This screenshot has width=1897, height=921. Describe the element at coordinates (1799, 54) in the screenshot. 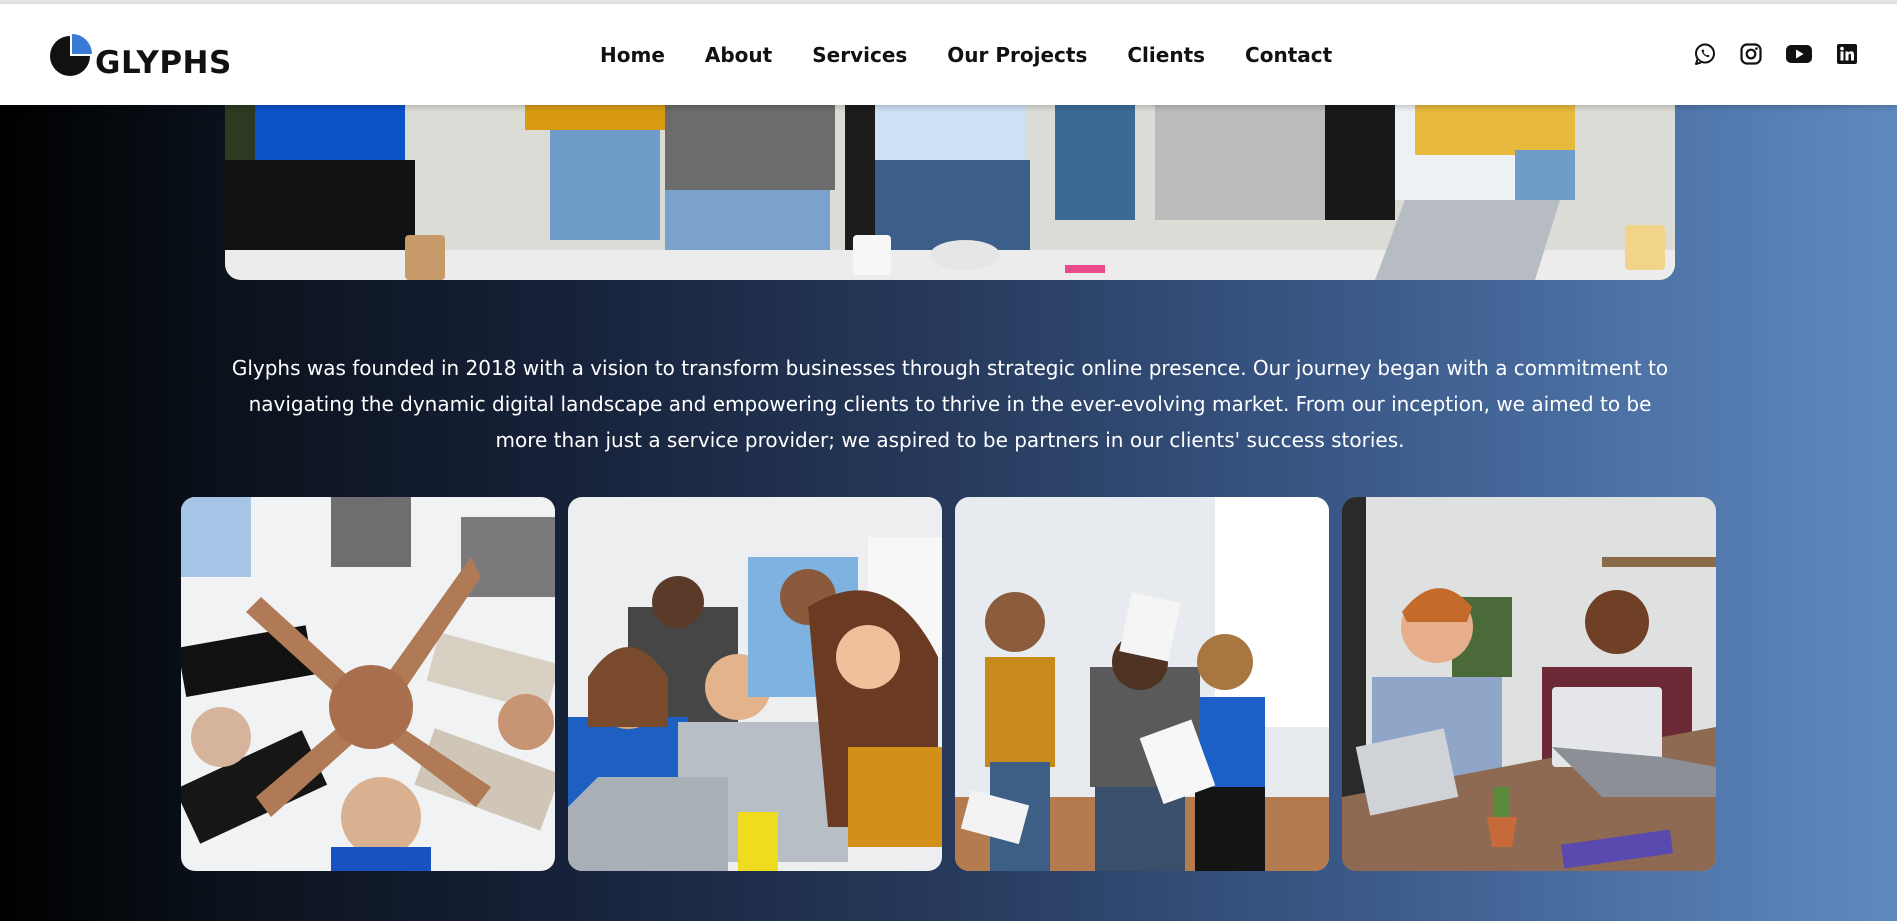

I see `youtube-icon` at that location.